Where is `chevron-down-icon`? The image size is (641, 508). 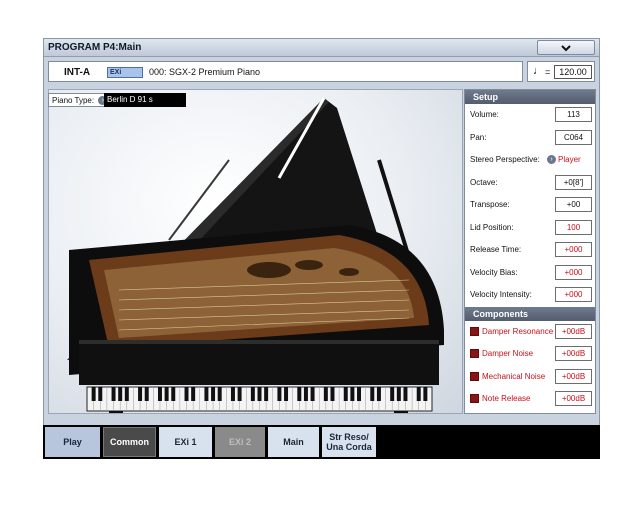
chevron-down-icon is located at coordinates (566, 47).